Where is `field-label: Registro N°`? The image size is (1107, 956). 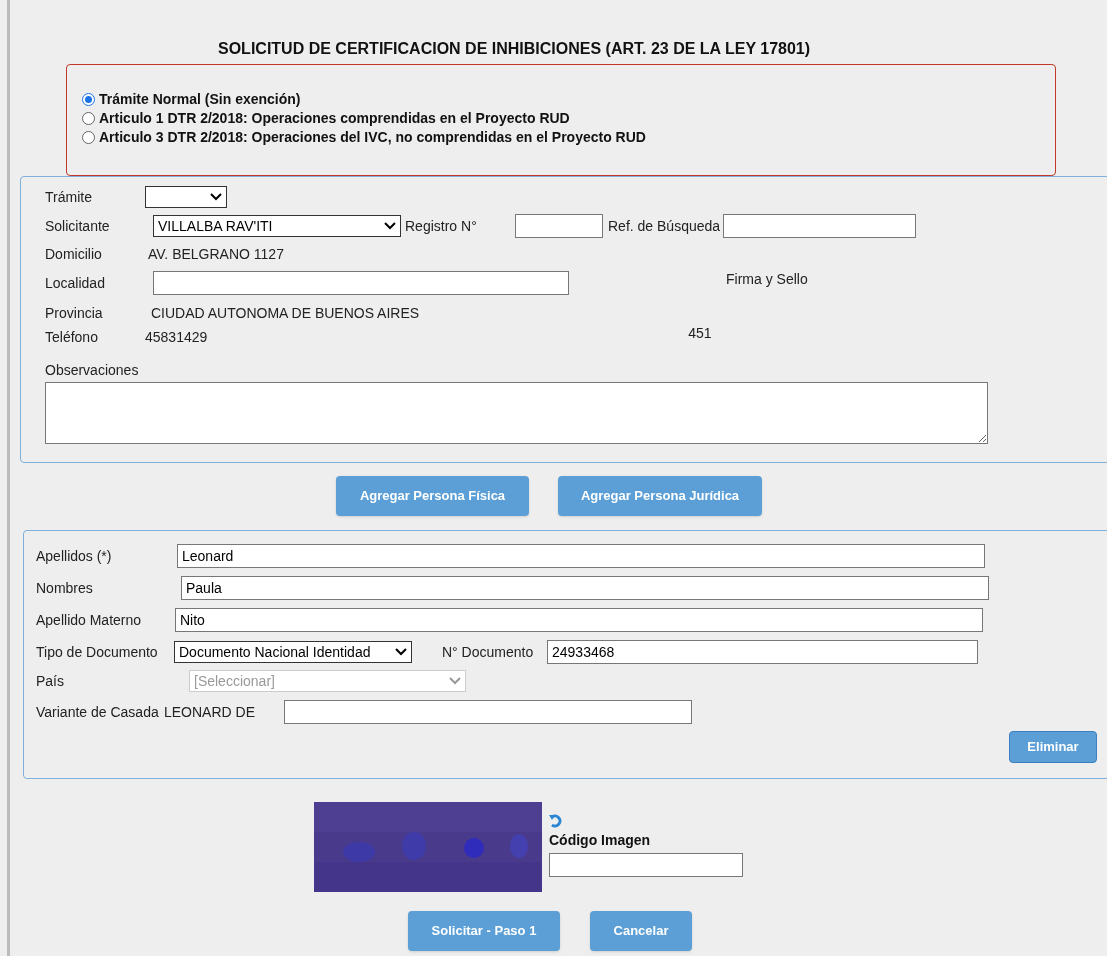
field-label: Registro N° is located at coordinates (441, 226).